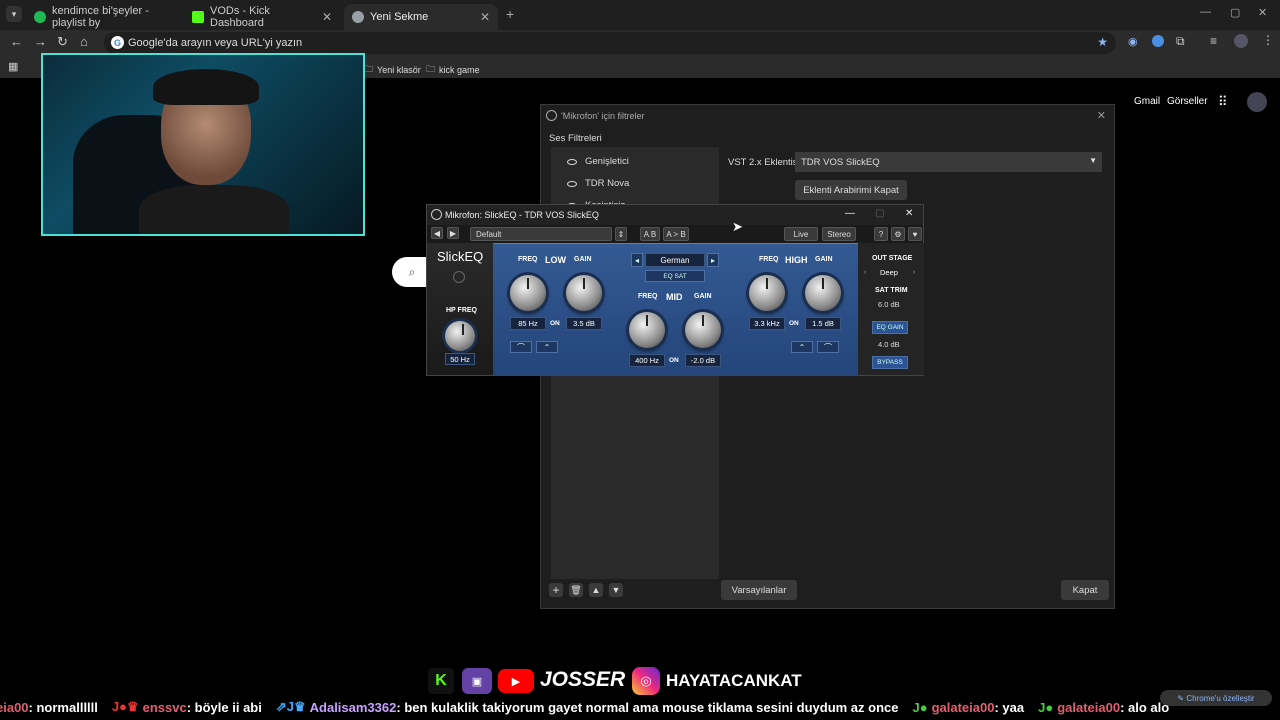  I want to click on stereo-button: Stereo, so click(839, 234).